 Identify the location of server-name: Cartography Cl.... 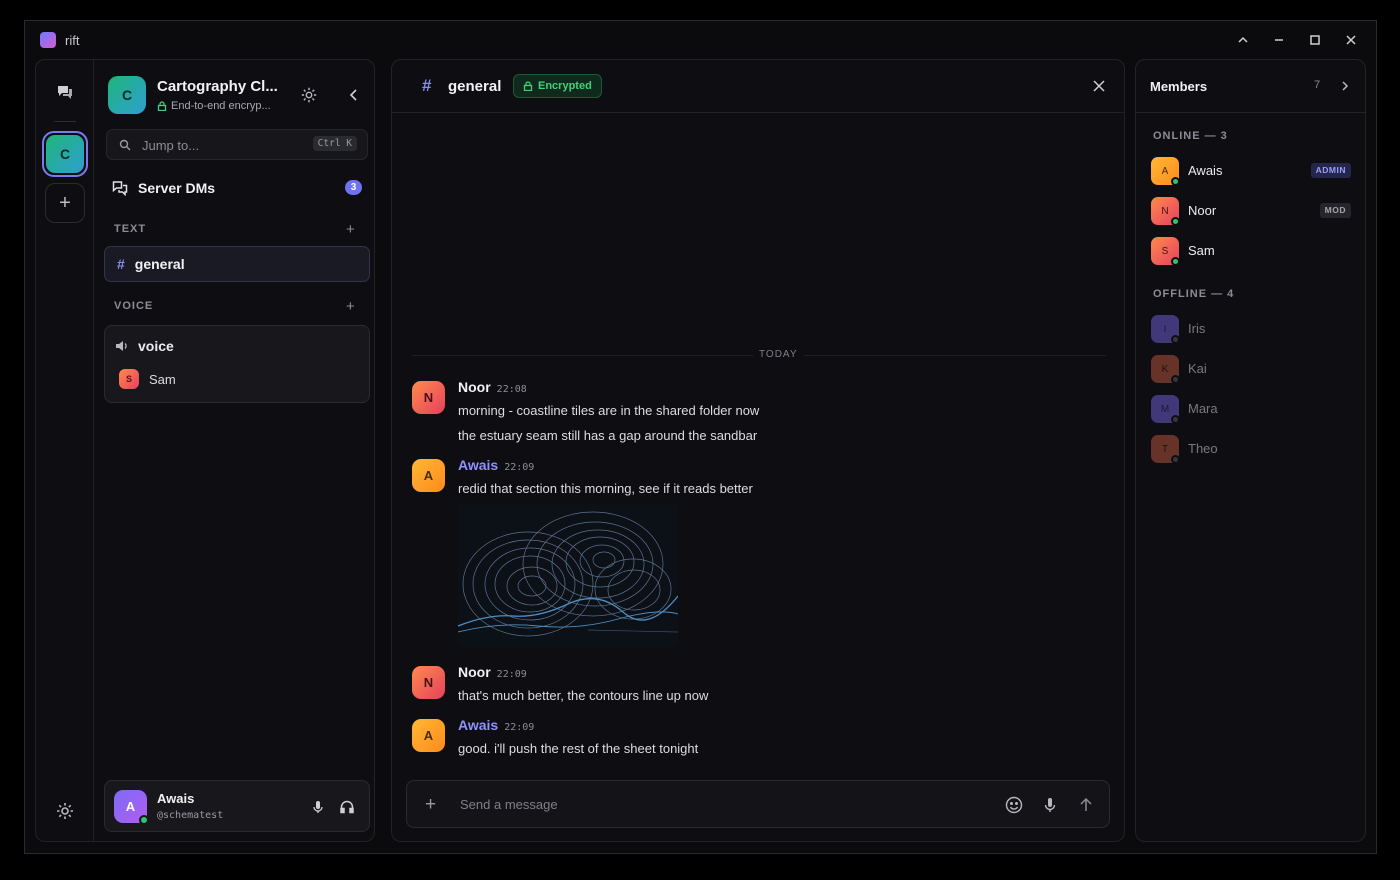
(217, 86).